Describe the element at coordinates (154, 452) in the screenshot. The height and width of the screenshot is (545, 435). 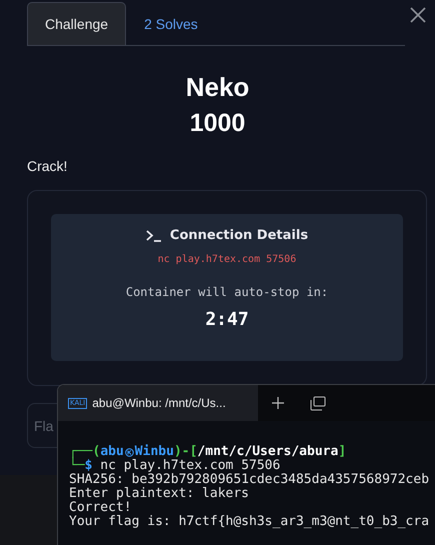
I see `prompt-text: Winbu` at that location.